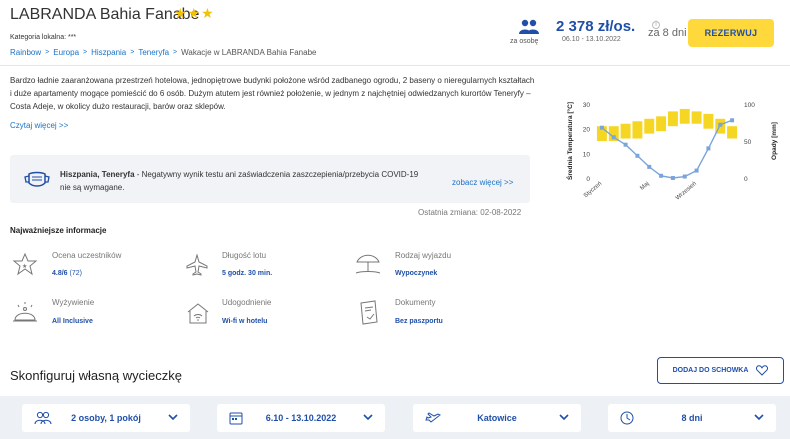  Describe the element at coordinates (108, 52) in the screenshot. I see `breadcrumb-item-hiszpania: Hiszpania` at that location.